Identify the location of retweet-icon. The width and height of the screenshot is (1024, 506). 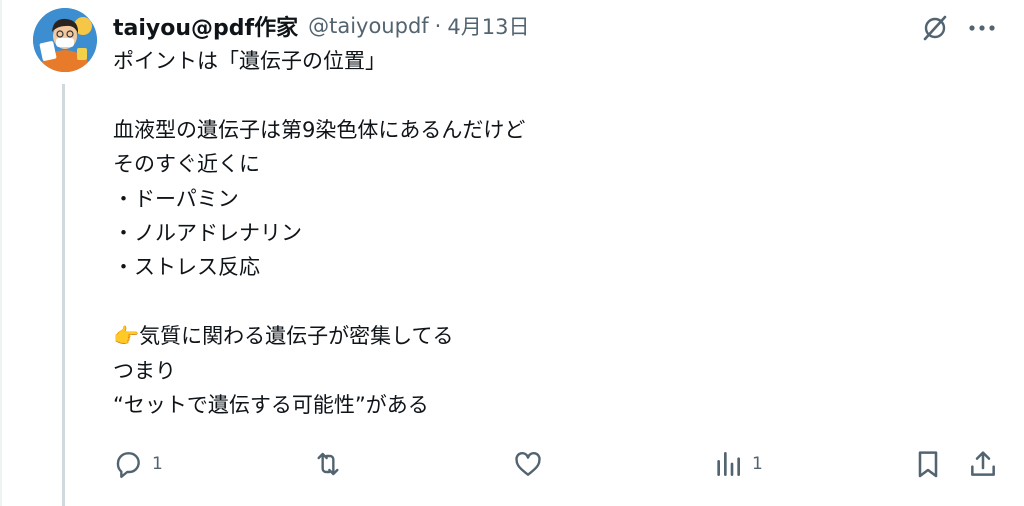
(328, 464).